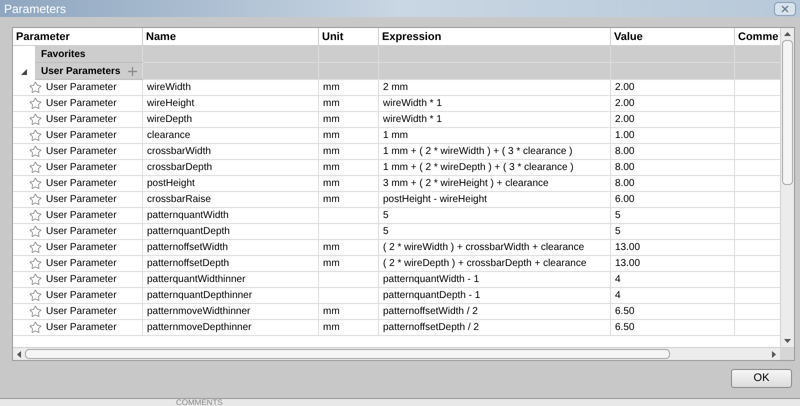 The height and width of the screenshot is (406, 800). What do you see at coordinates (495, 88) in the screenshot?
I see `table-cell: 2 mm` at bounding box center [495, 88].